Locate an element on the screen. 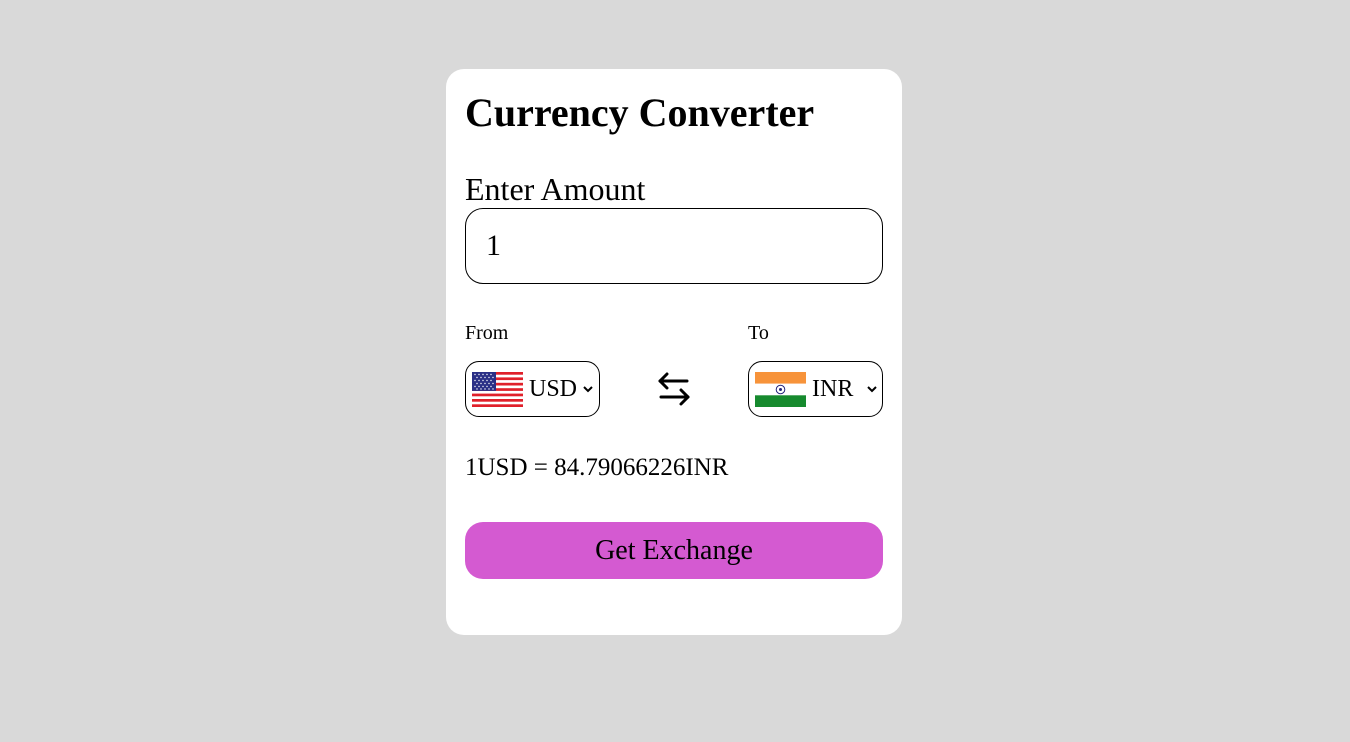 The height and width of the screenshot is (742, 1350). us-flag-icon is located at coordinates (497, 389).